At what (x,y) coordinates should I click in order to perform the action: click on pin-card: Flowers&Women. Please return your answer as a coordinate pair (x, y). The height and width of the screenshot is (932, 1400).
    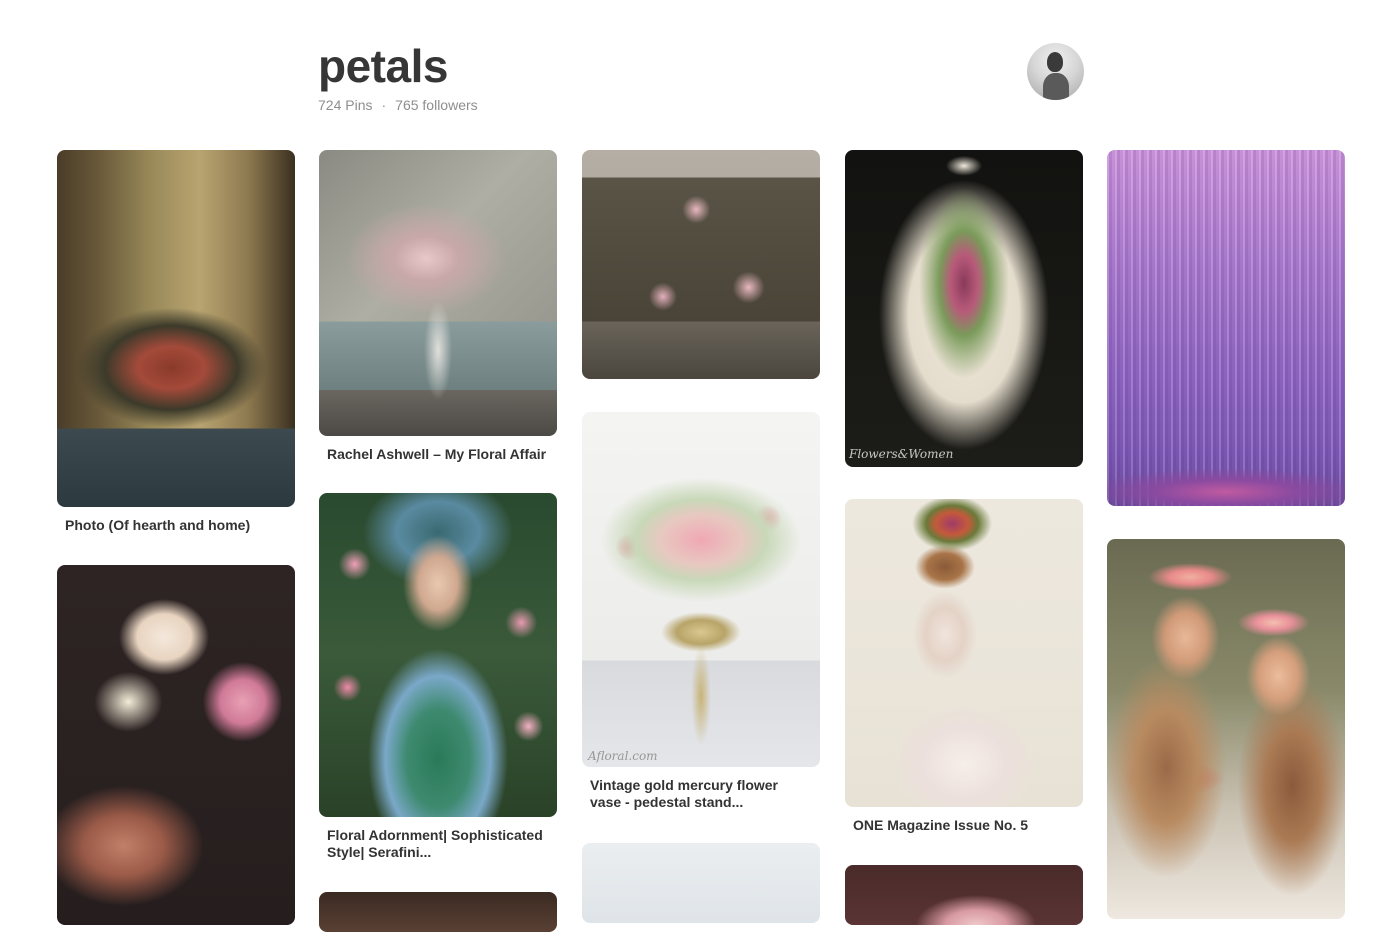
    Looking at the image, I should click on (964, 308).